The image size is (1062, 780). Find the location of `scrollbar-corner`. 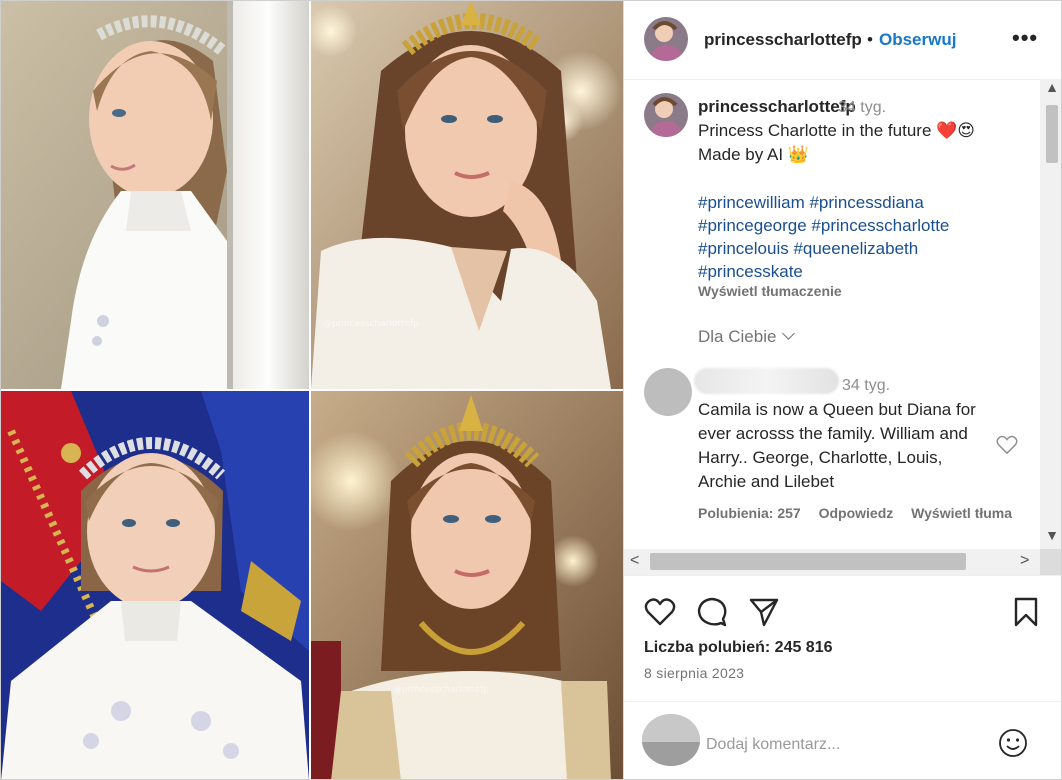

scrollbar-corner is located at coordinates (1050, 562).